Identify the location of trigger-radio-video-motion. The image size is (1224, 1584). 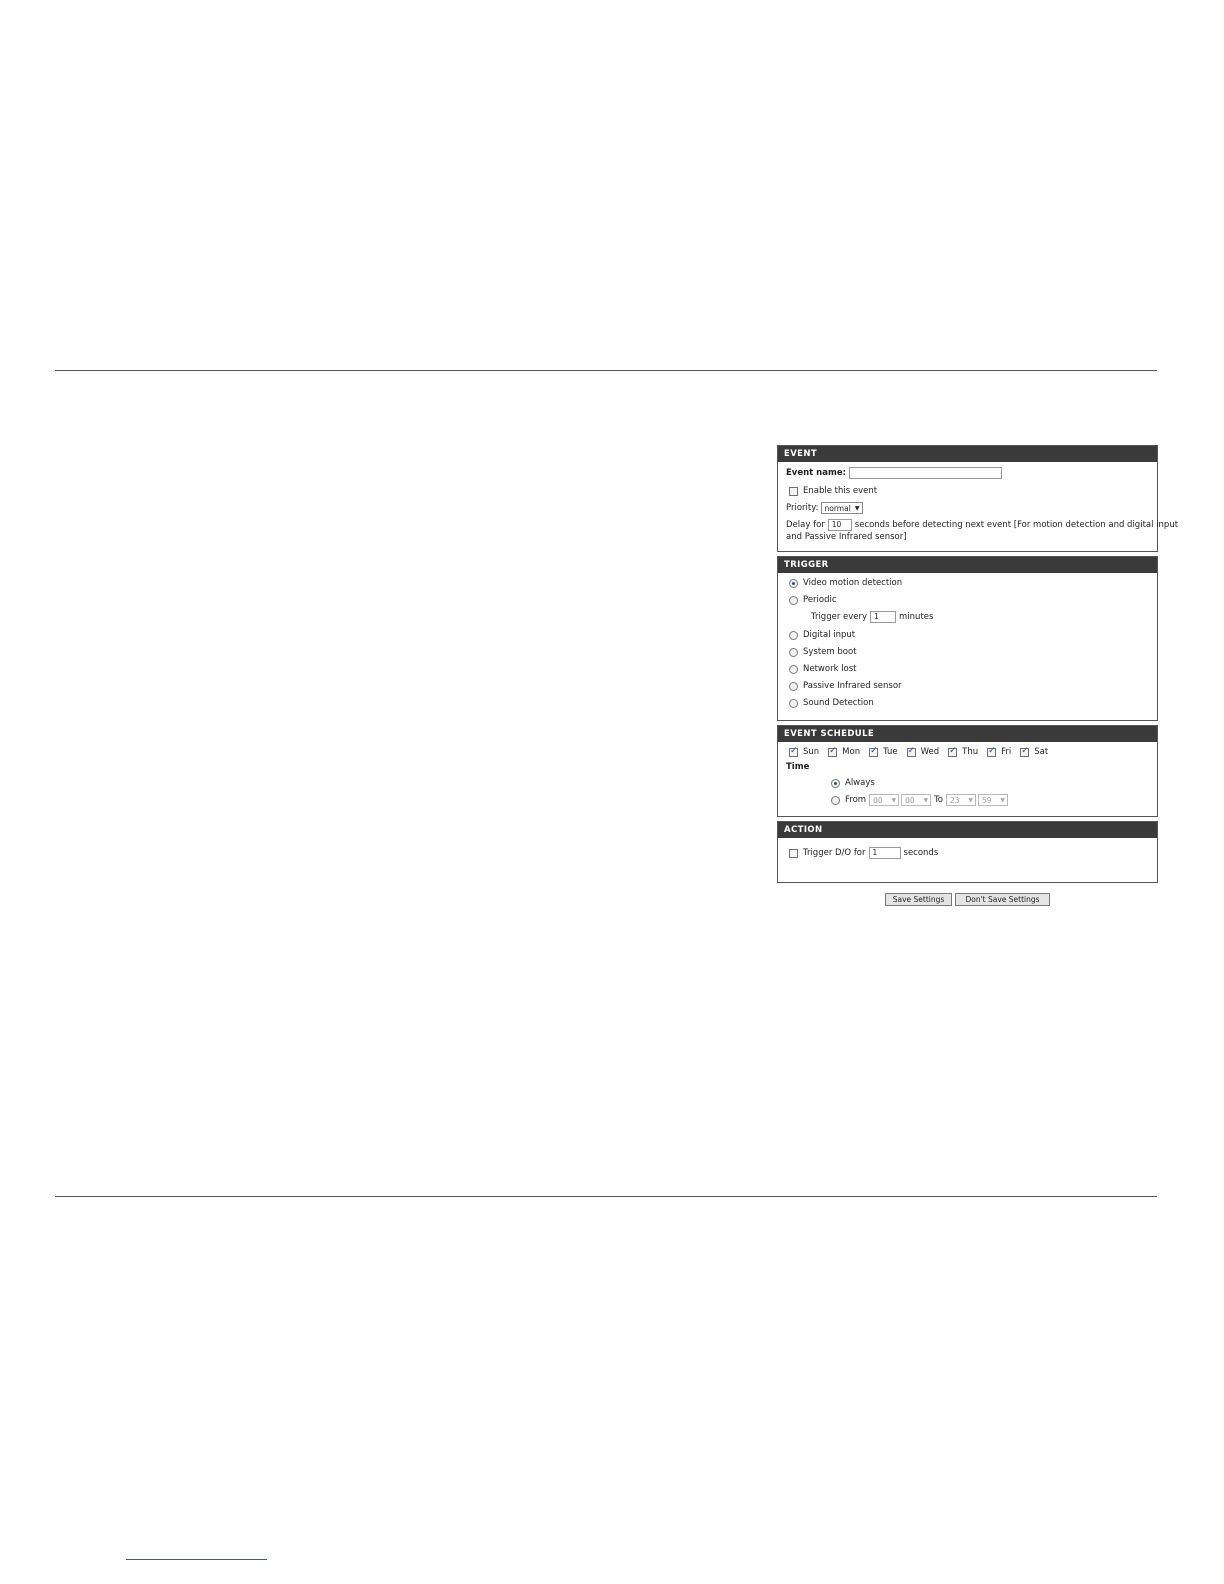
(793, 583).